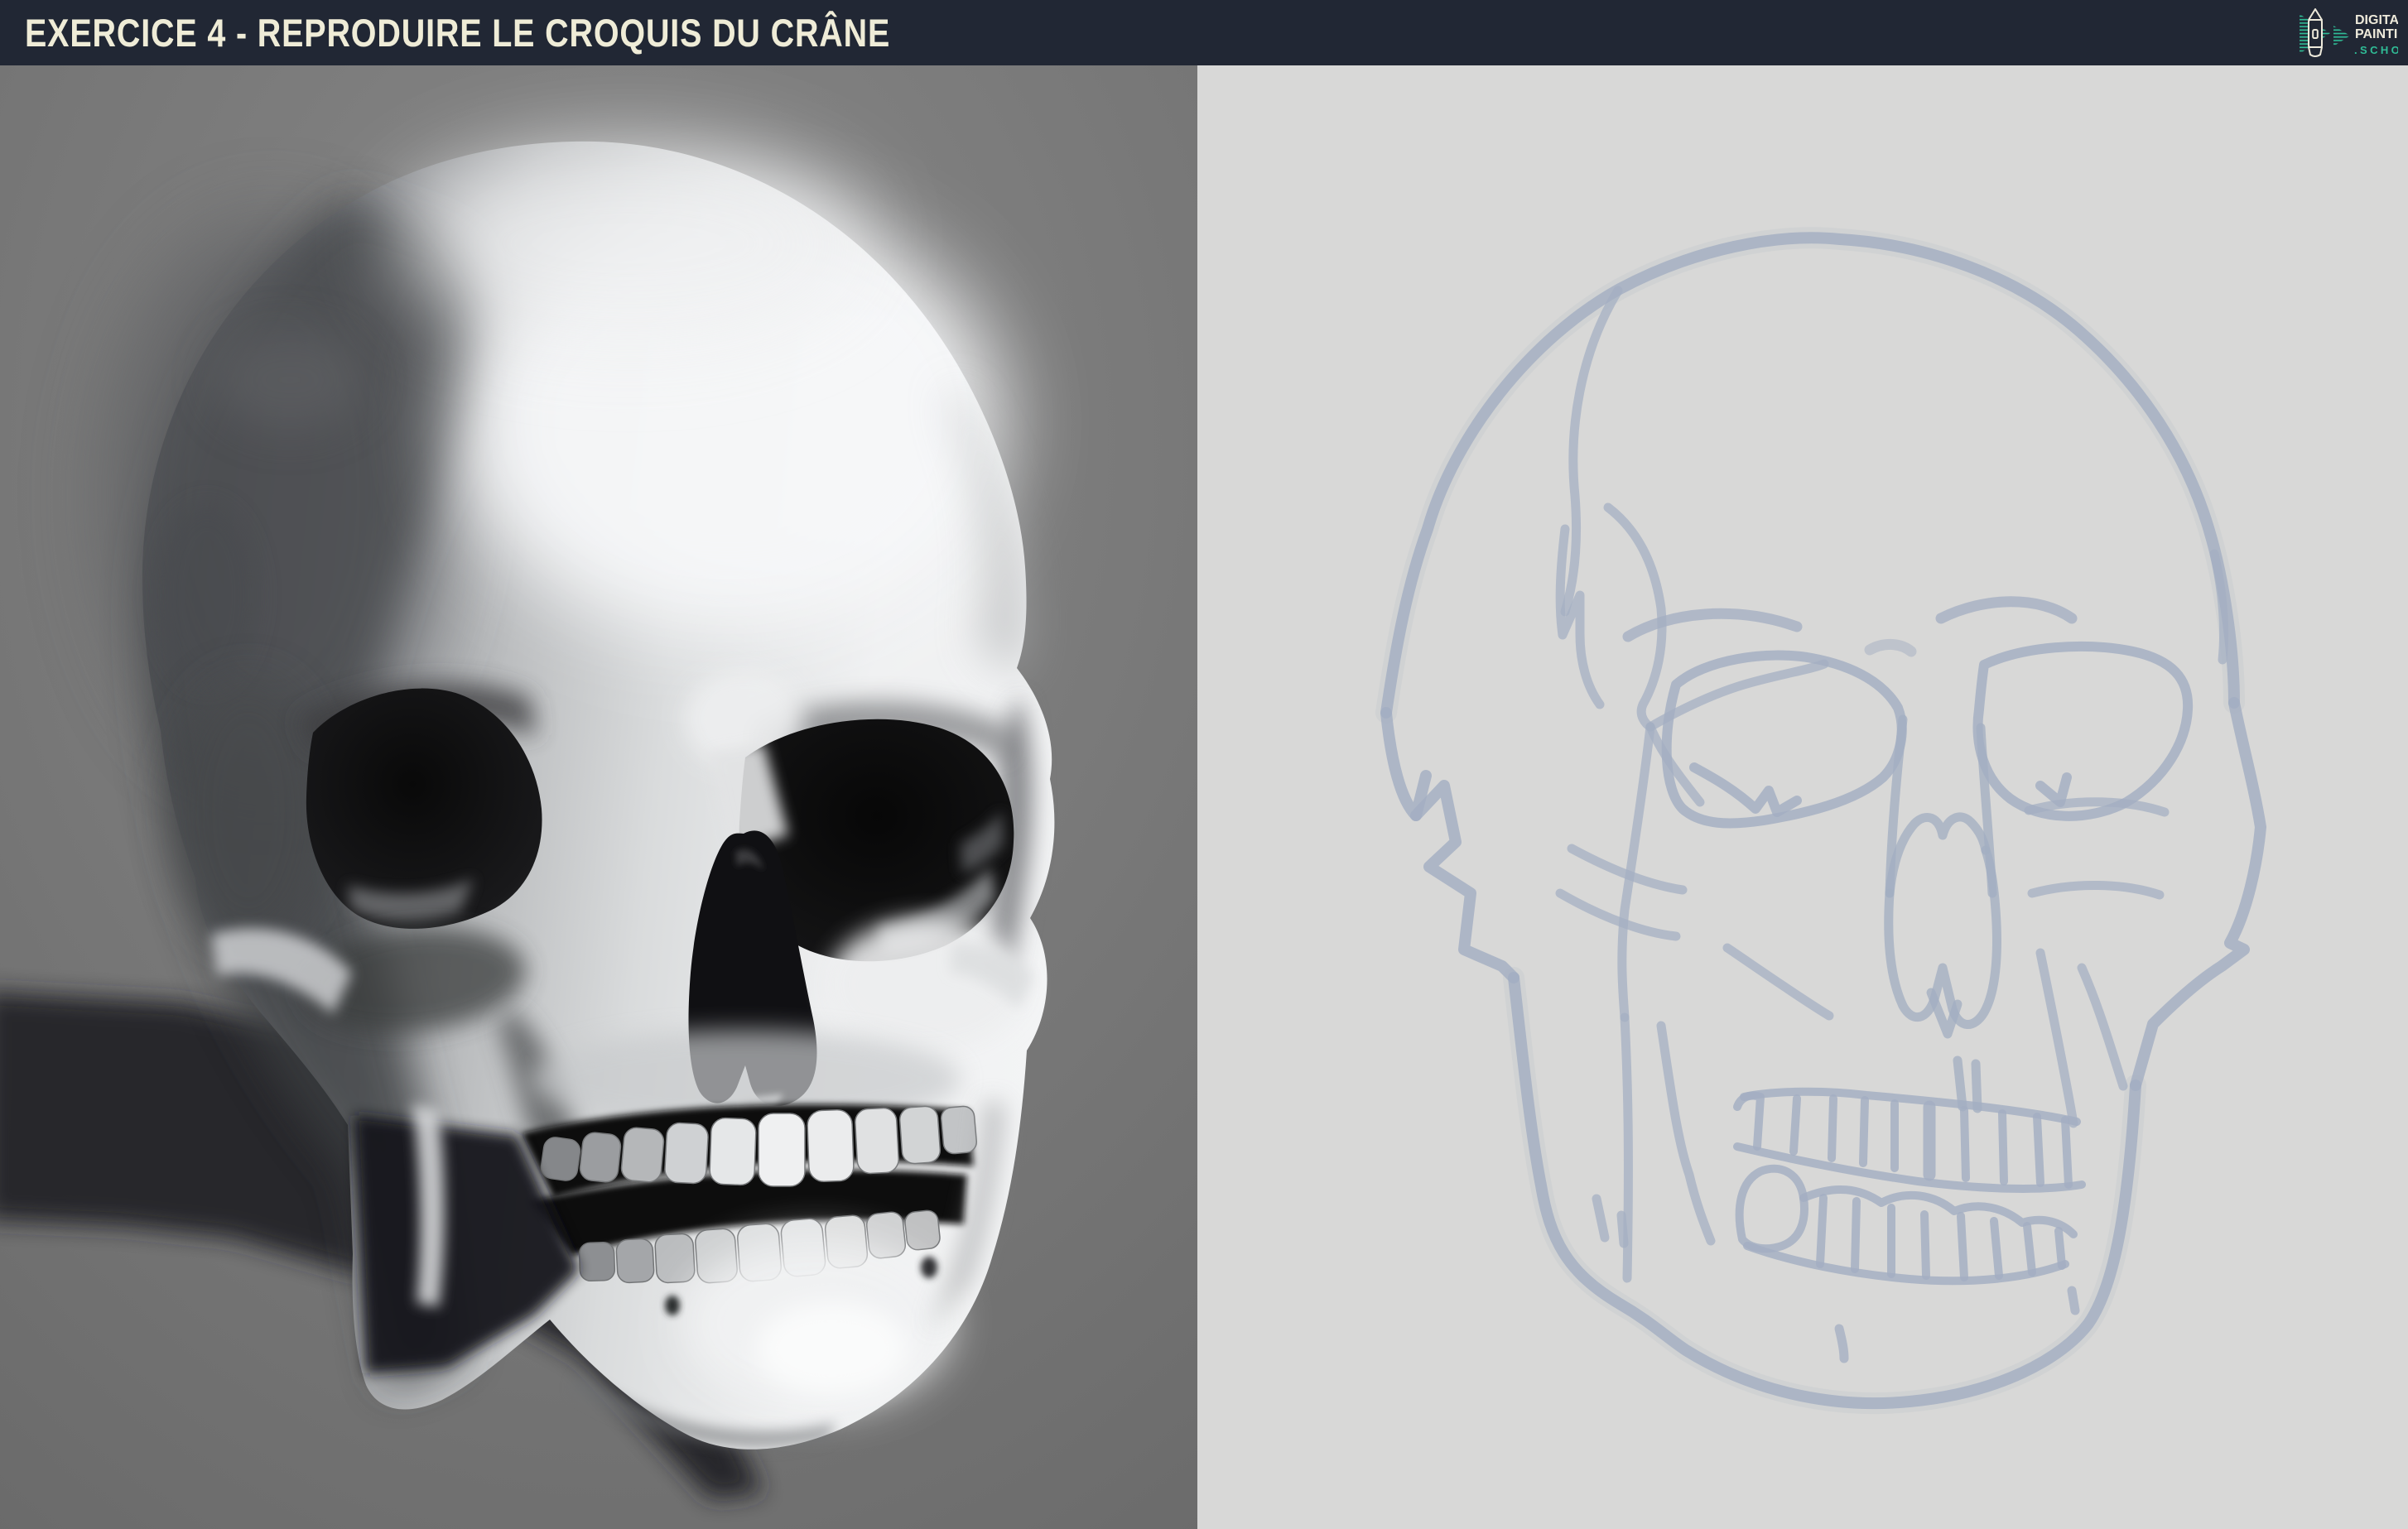  I want to click on logo-line3: .SCHOOL, so click(2376, 50).